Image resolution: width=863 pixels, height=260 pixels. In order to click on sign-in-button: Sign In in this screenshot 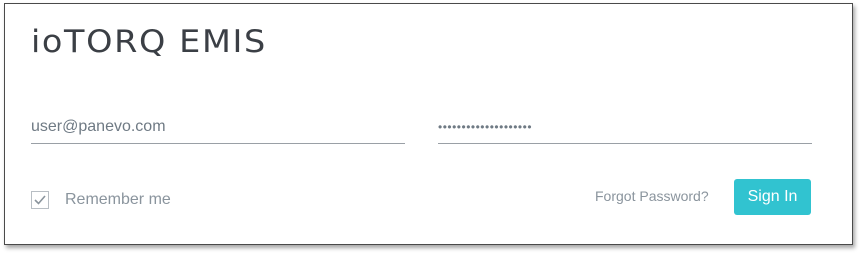, I will do `click(772, 197)`.